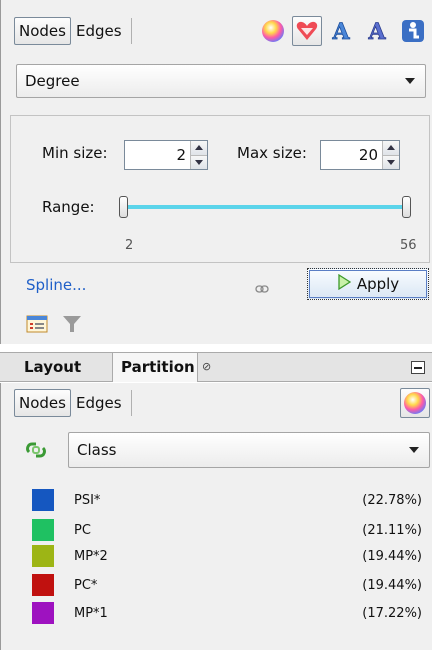 Image resolution: width=432 pixels, height=650 pixels. What do you see at coordinates (158, 367) in the screenshot?
I see `tab-partition-label: Partition` at bounding box center [158, 367].